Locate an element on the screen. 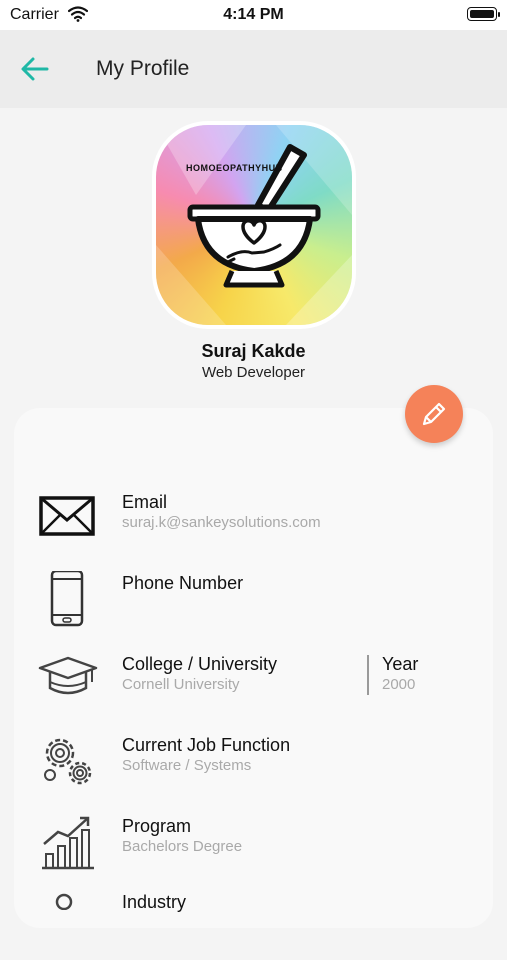 The height and width of the screenshot is (960, 507). user-role: Web Developer is located at coordinates (253, 372).